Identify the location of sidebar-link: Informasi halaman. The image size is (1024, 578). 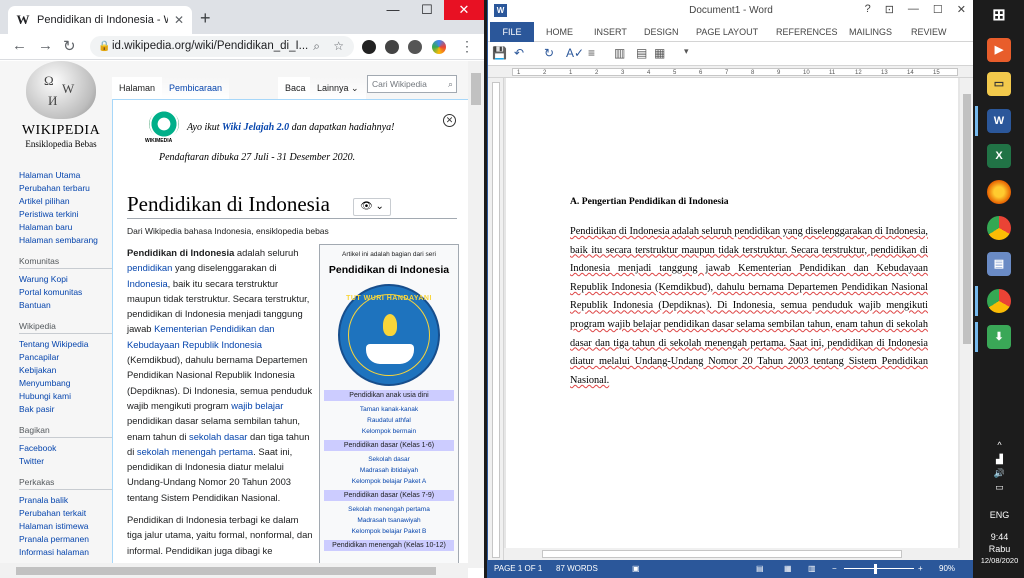
(69, 552).